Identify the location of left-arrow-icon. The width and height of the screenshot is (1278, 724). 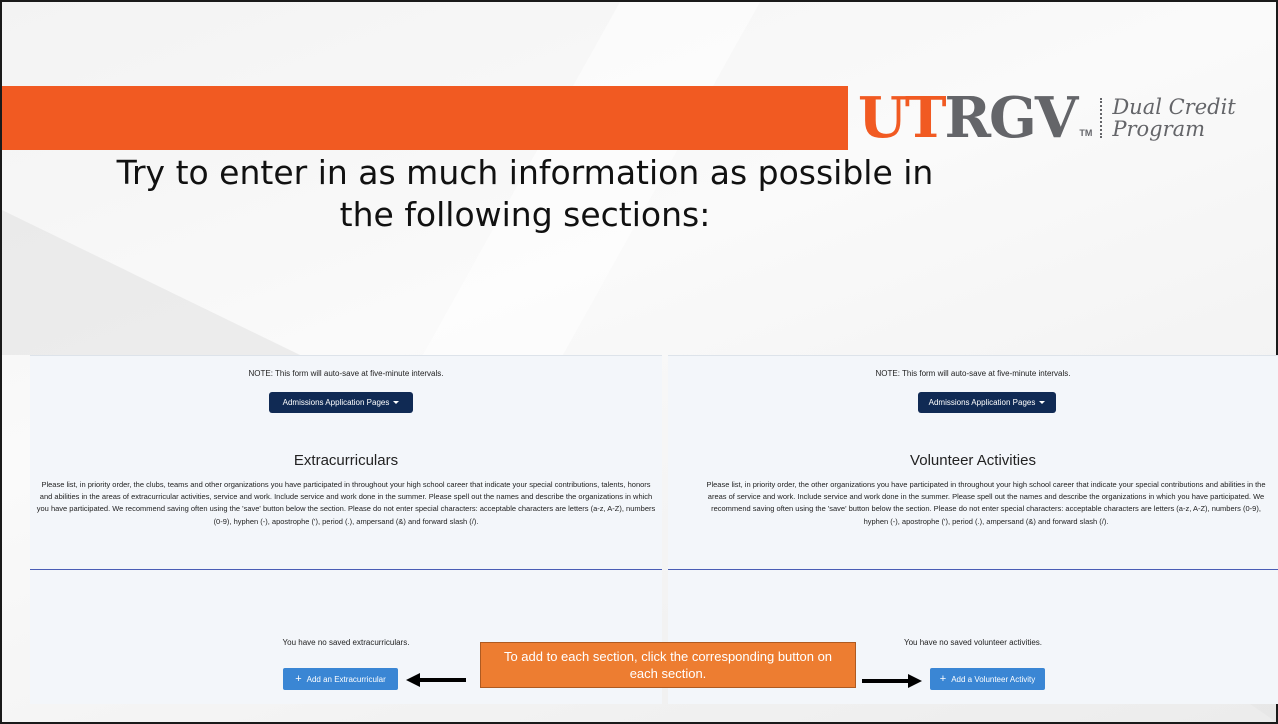
(436, 680).